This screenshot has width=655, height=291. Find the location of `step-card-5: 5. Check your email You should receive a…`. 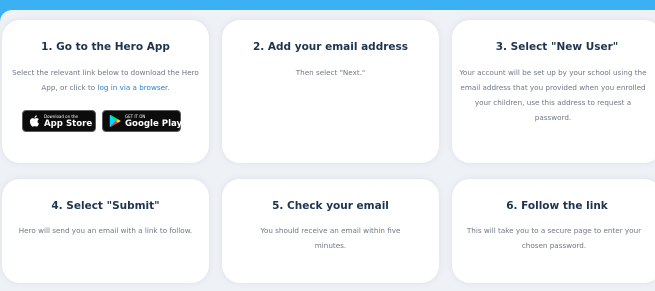

step-card-5: 5. Check your email You should receive a… is located at coordinates (330, 231).